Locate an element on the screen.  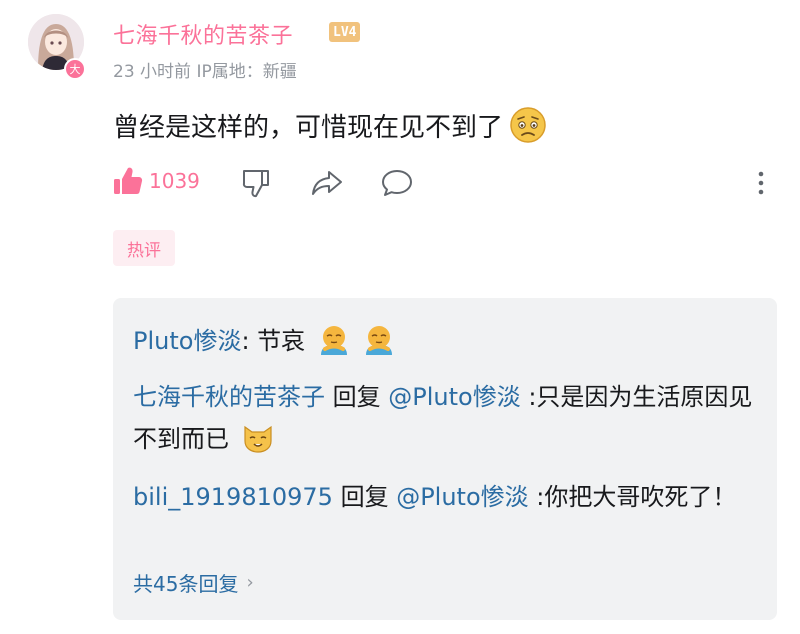
reply-item: bili_1919810975 回复 @Pluto惨淡 :你把大哥吹死了！ is located at coordinates (443, 497).